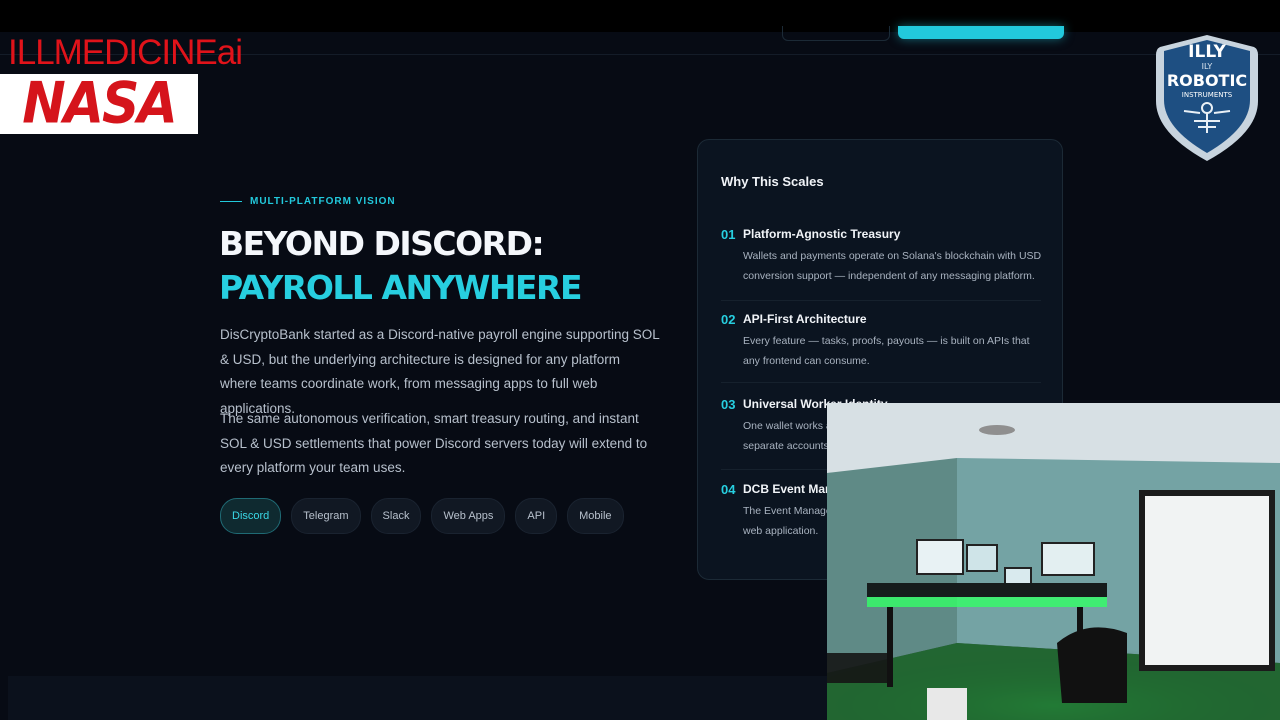 This screenshot has height=720, width=1280. Describe the element at coordinates (1207, 80) in the screenshot. I see `badge-main-text: ROBOTIC` at that location.